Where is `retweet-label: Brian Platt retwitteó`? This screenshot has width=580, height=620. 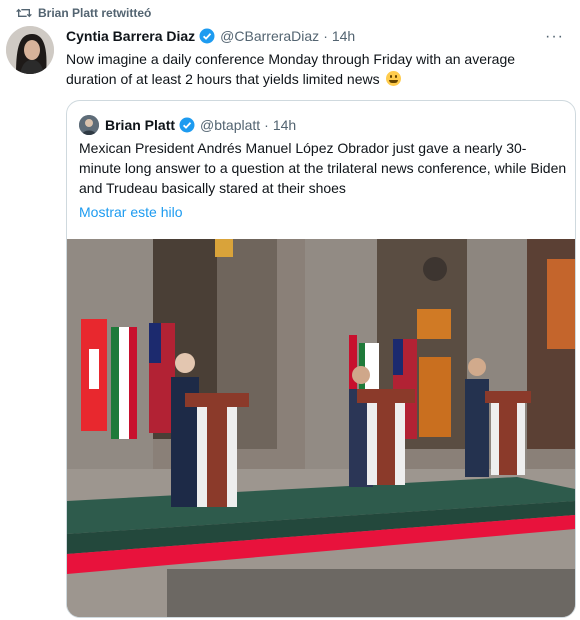 retweet-label: Brian Platt retwitteó is located at coordinates (94, 13).